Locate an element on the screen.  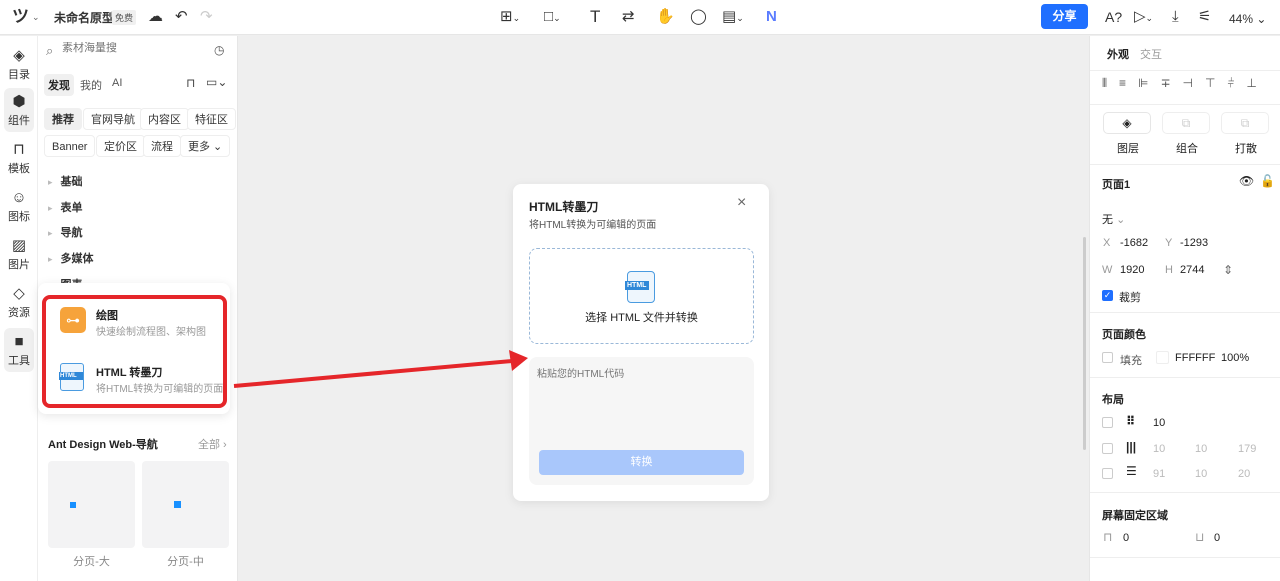
fixed-bottom-icon: ⊔ is located at coordinates (1200, 537).